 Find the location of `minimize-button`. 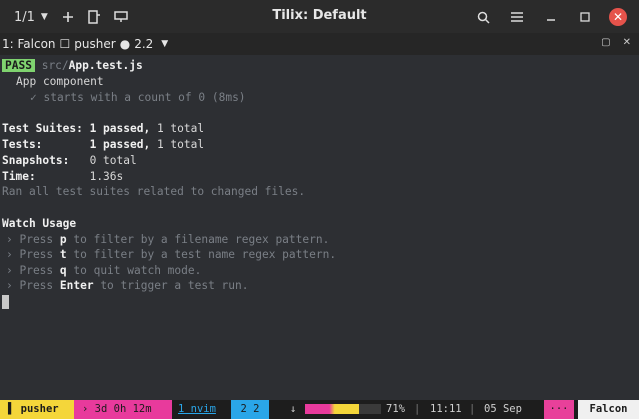

minimize-button is located at coordinates (551, 17).